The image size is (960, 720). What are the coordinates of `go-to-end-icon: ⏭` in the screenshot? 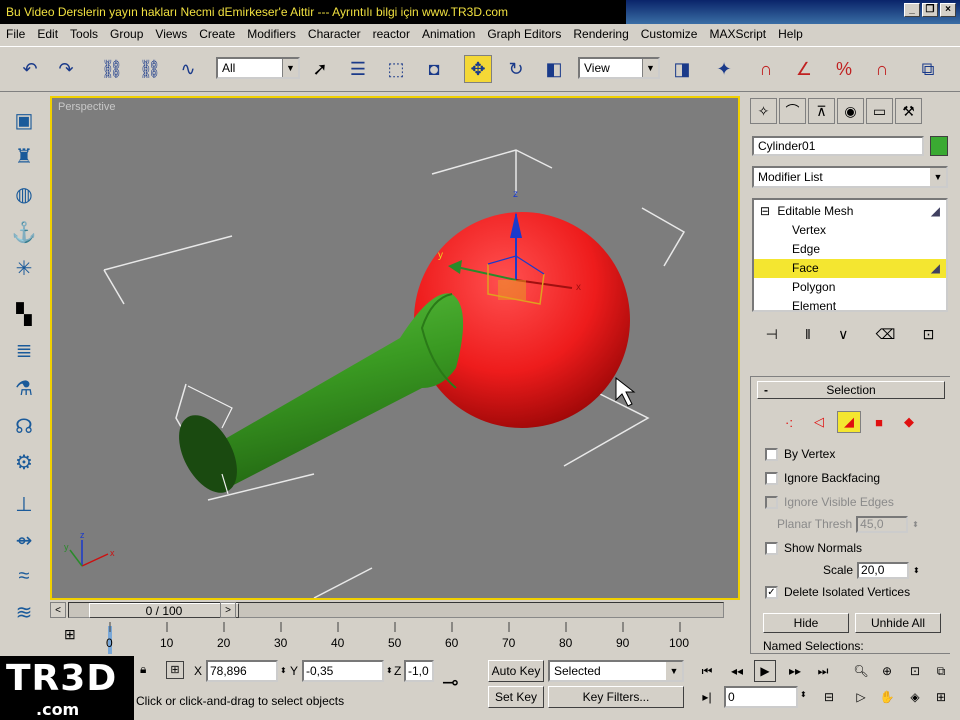 It's located at (823, 671).